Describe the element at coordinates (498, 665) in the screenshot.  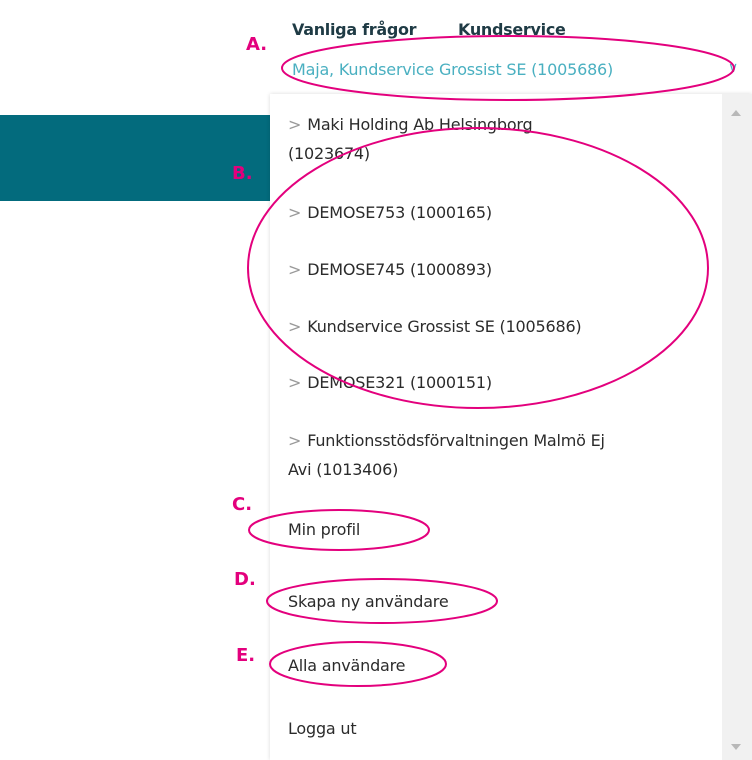
I see `all-users-link: Alla användare` at that location.